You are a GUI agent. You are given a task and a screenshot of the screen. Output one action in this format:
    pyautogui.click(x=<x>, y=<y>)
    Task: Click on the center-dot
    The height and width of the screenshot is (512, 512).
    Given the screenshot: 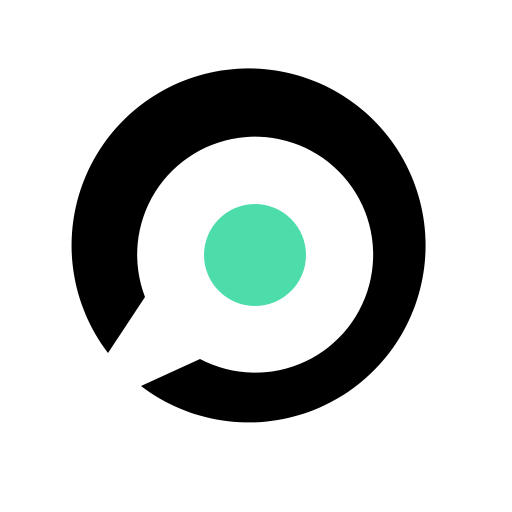 What is the action you would take?
    pyautogui.click(x=255, y=255)
    